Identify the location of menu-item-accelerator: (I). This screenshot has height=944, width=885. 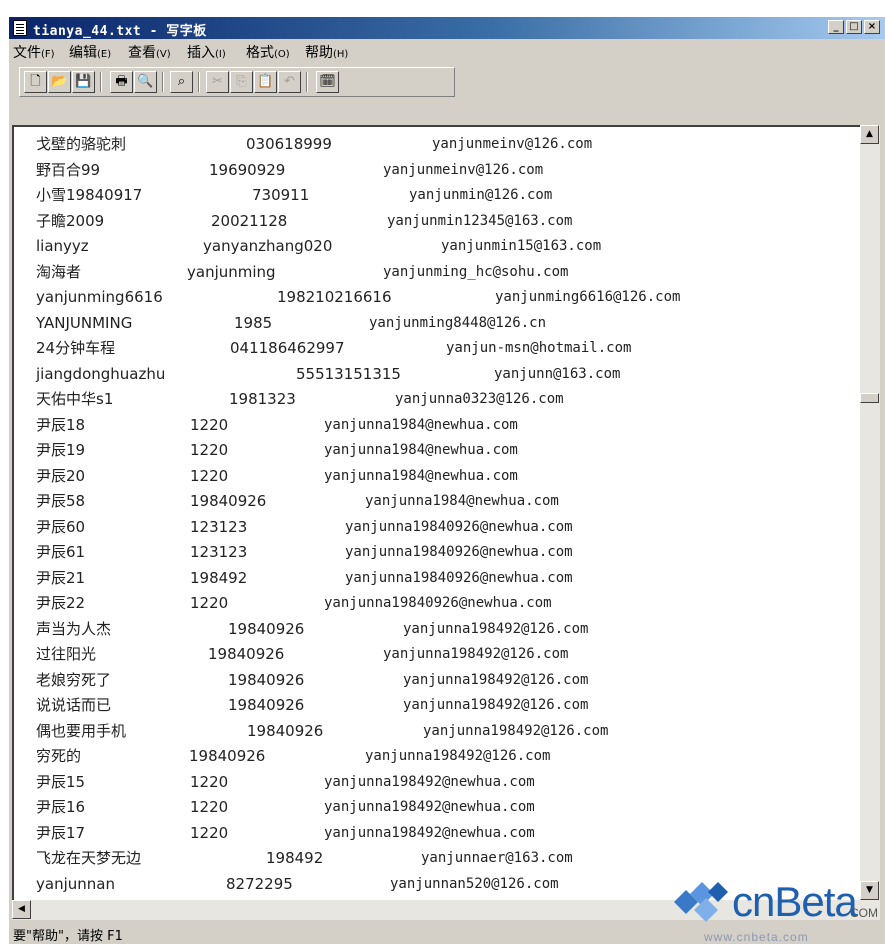
(220, 54).